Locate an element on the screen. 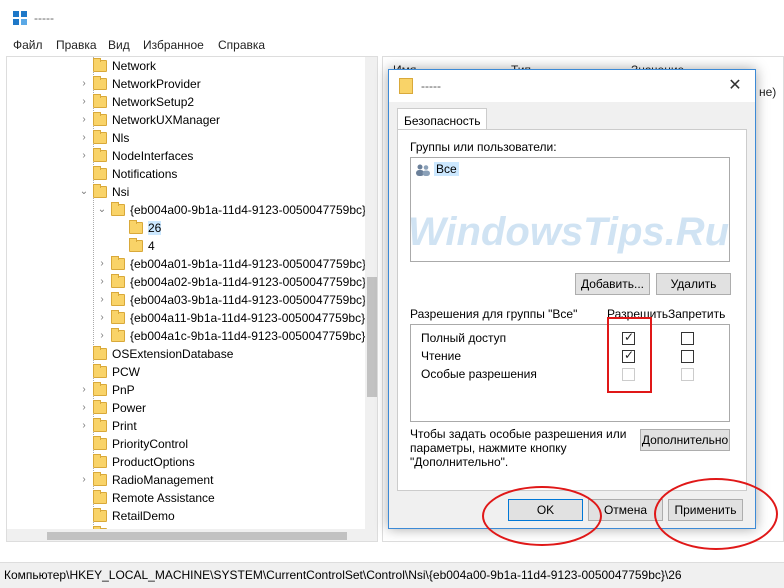 The height and width of the screenshot is (588, 784). special-hint-2: параметры, нажмите кнопку is located at coordinates (488, 448).